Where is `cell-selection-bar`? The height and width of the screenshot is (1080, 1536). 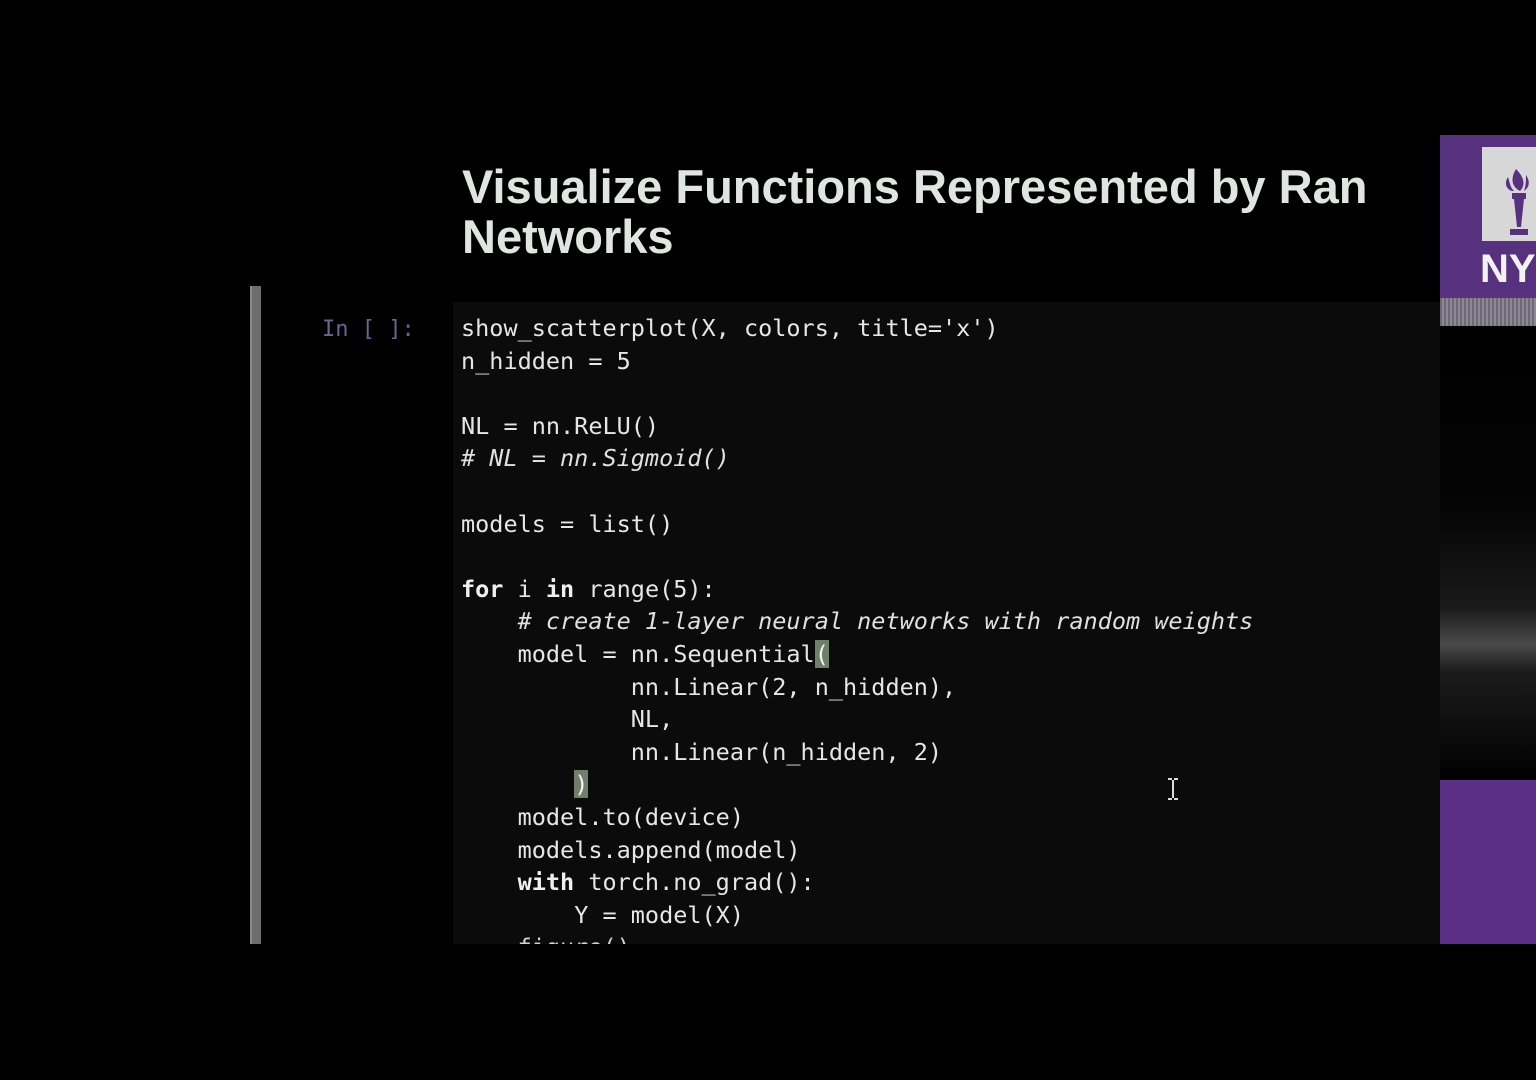 cell-selection-bar is located at coordinates (255, 615).